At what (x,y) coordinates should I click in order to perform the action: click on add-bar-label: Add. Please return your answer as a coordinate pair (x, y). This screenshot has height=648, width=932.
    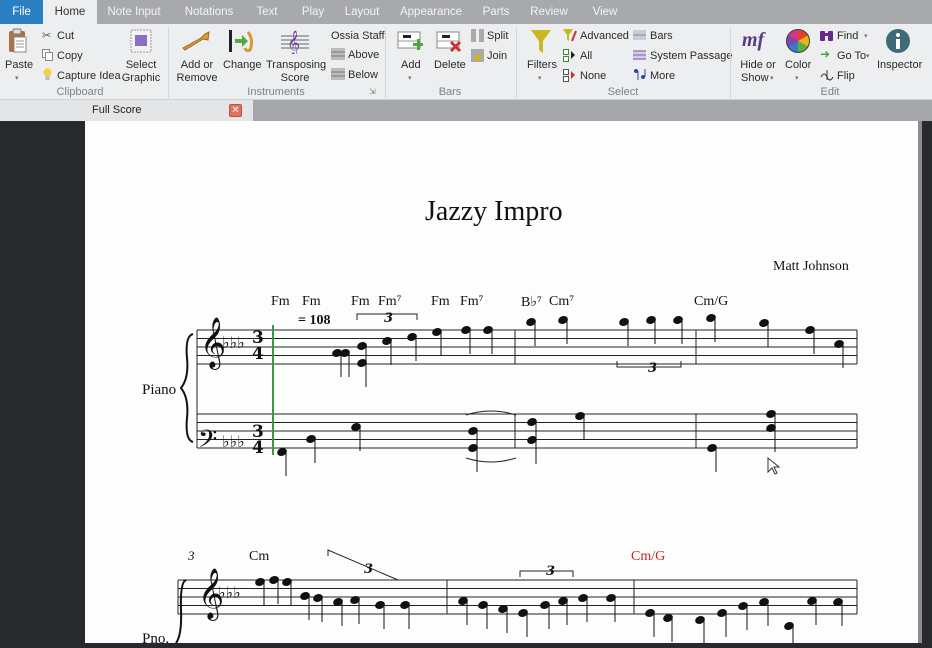
    Looking at the image, I should click on (411, 65).